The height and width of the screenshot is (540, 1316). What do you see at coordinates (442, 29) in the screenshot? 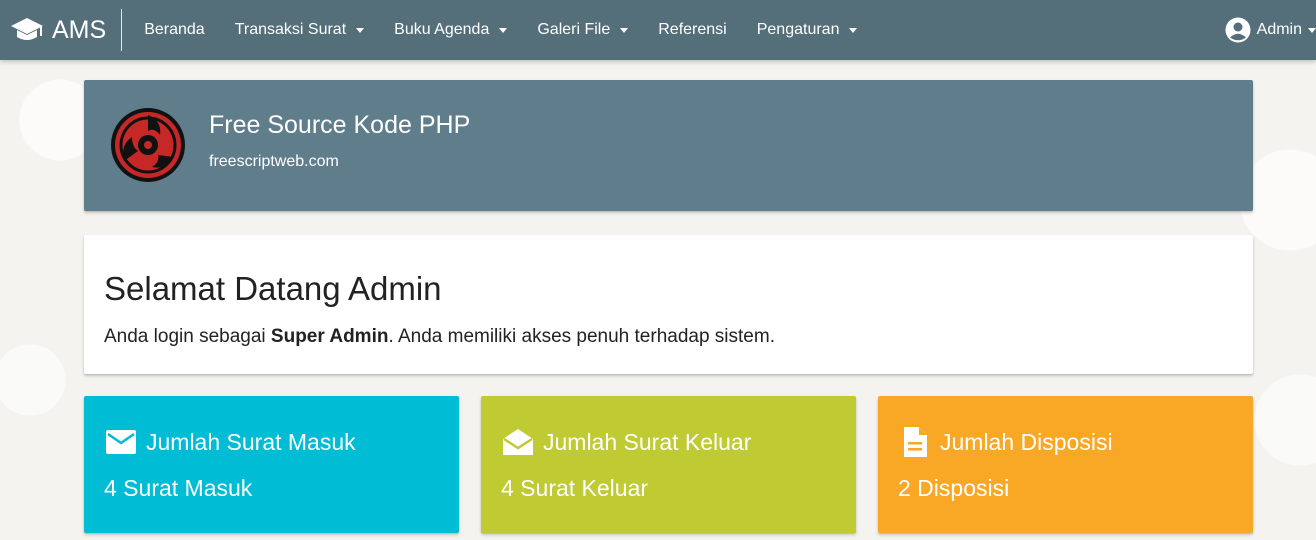
I see `nav-item-label: Buku Agenda` at bounding box center [442, 29].